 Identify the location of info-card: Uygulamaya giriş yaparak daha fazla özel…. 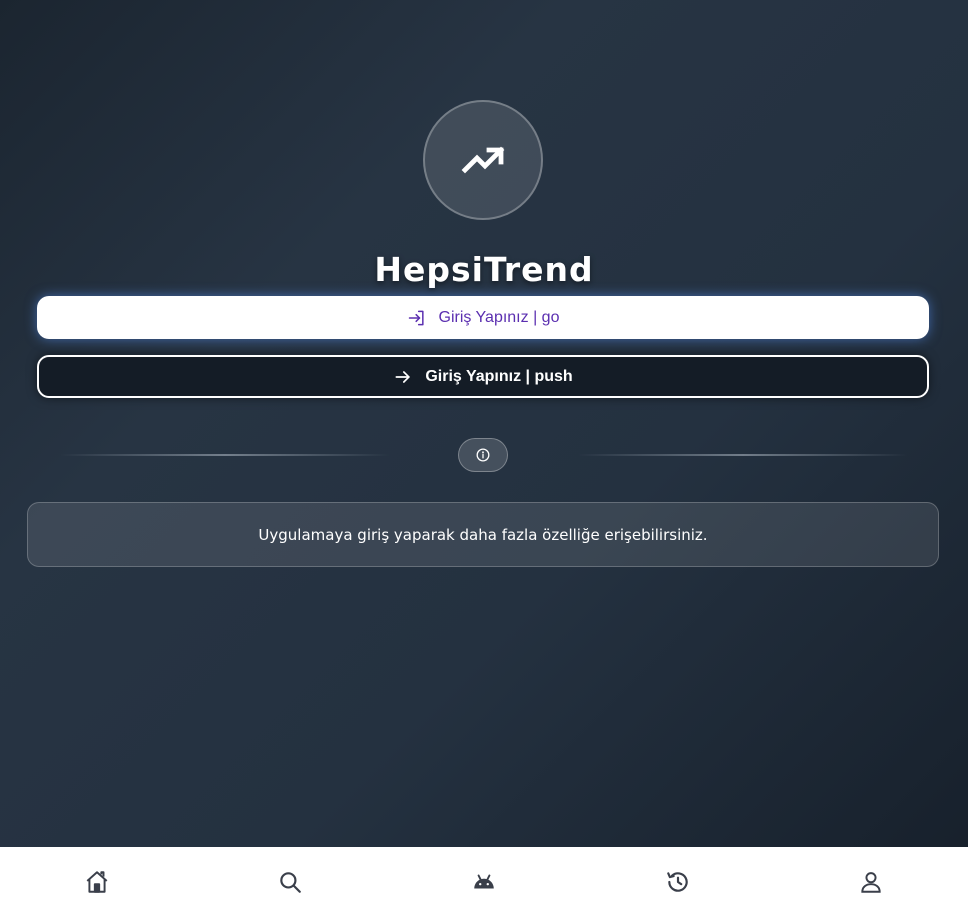
(483, 534).